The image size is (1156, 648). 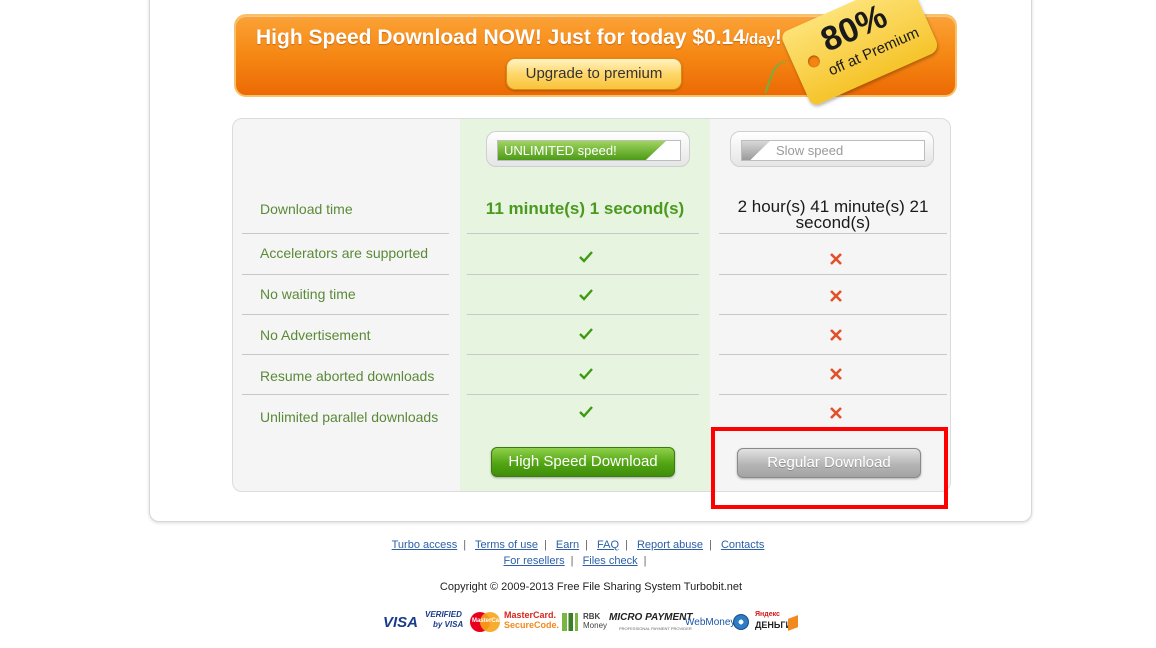 I want to click on feature-no-ads: No Advertisement, so click(x=315, y=335).